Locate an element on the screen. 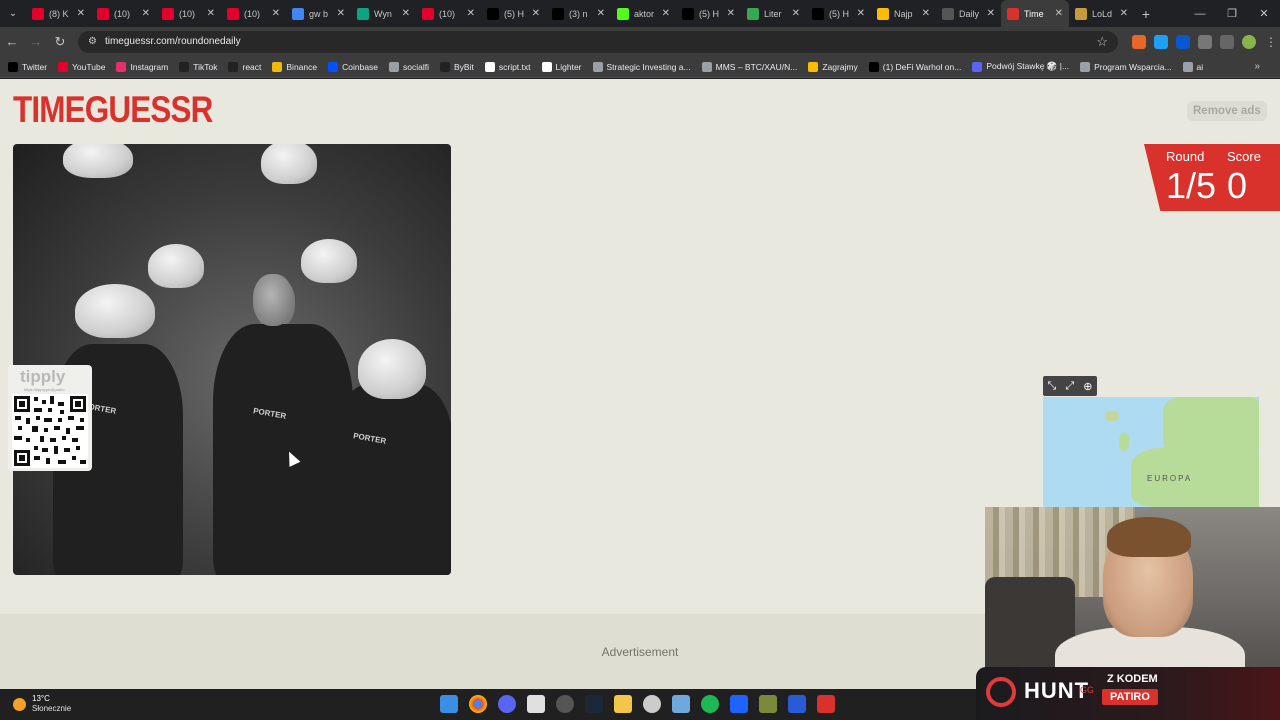 The image size is (1280, 720). bookmarks-overflow-icon: » is located at coordinates (1257, 66).